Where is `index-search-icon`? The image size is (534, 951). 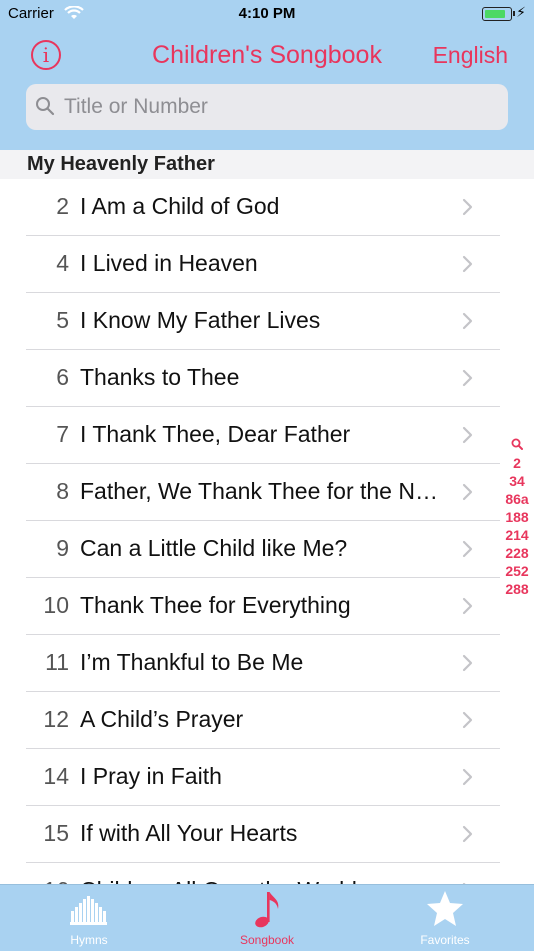
index-search-icon is located at coordinates (517, 445).